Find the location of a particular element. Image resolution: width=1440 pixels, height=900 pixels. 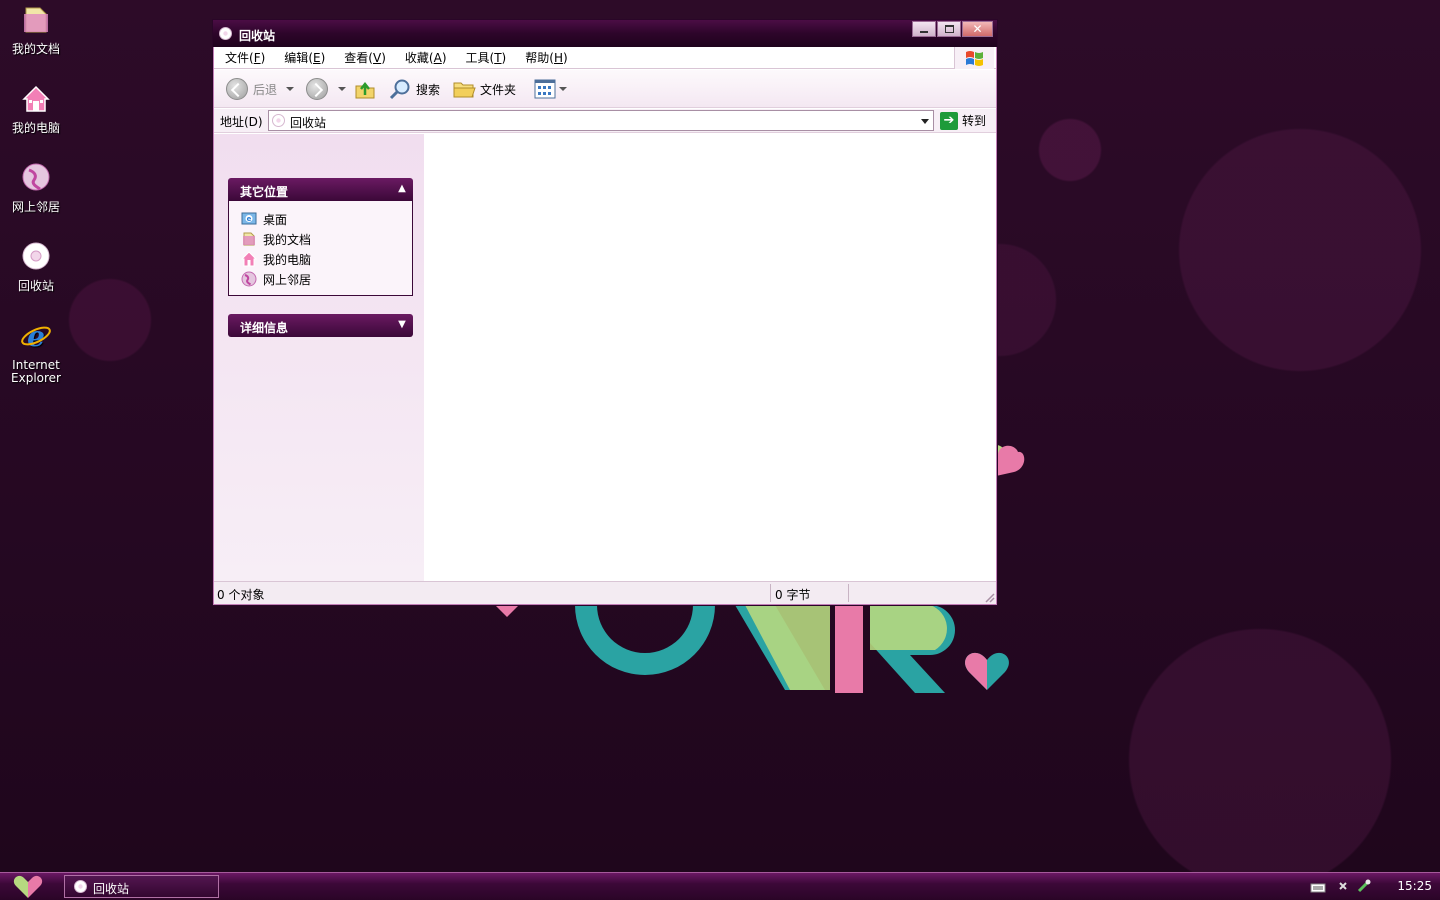

windows-logo is located at coordinates (974, 58).